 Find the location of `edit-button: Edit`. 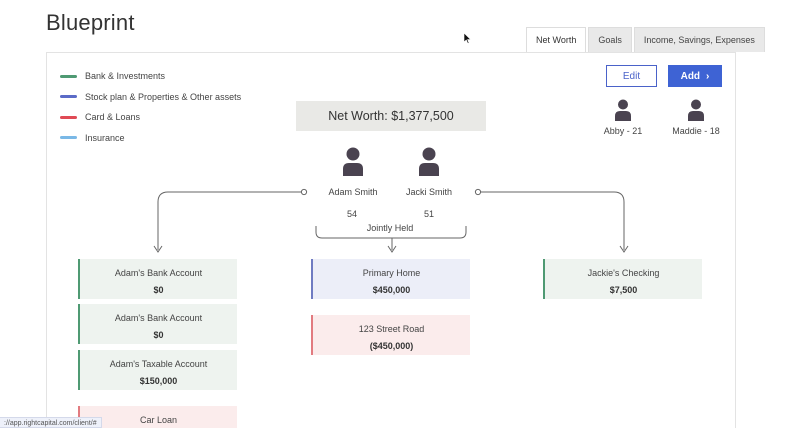

edit-button: Edit is located at coordinates (631, 76).